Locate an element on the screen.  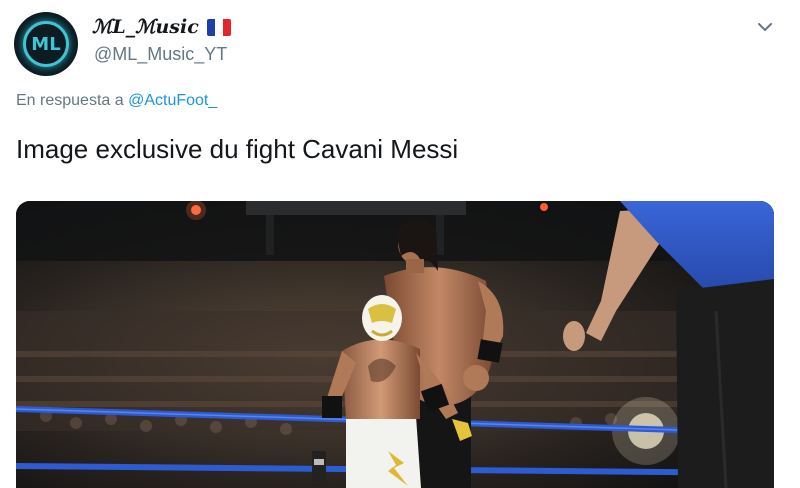
france-flag-icon is located at coordinates (218, 27).